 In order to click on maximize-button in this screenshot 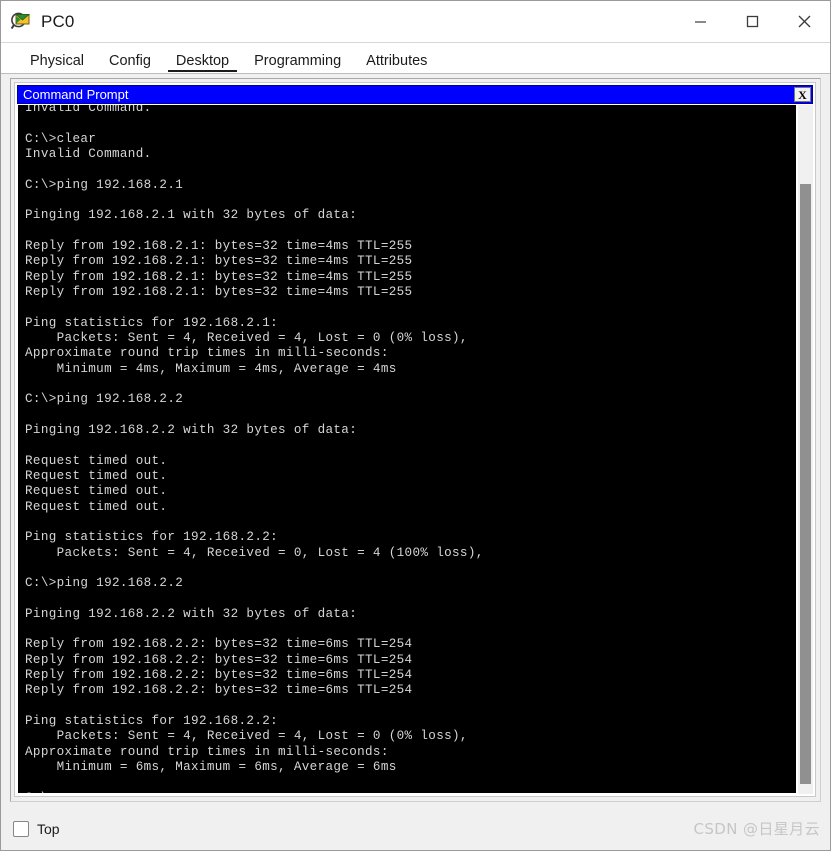, I will do `click(752, 21)`.